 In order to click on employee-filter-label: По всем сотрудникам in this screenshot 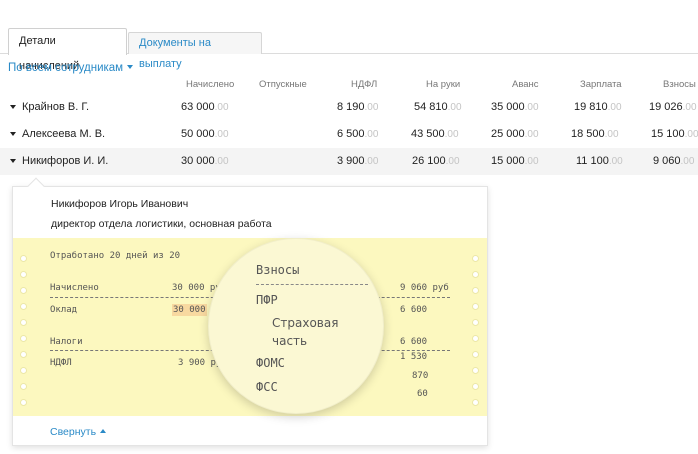, I will do `click(66, 68)`.